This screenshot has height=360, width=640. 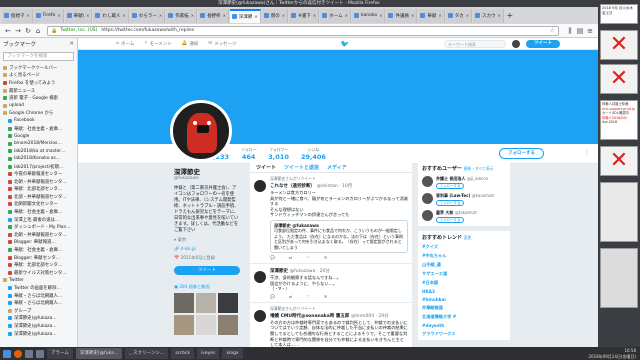 What do you see at coordinates (182, 353) in the screenshot?
I see `taskbar-task: scrbck` at bounding box center [182, 353].